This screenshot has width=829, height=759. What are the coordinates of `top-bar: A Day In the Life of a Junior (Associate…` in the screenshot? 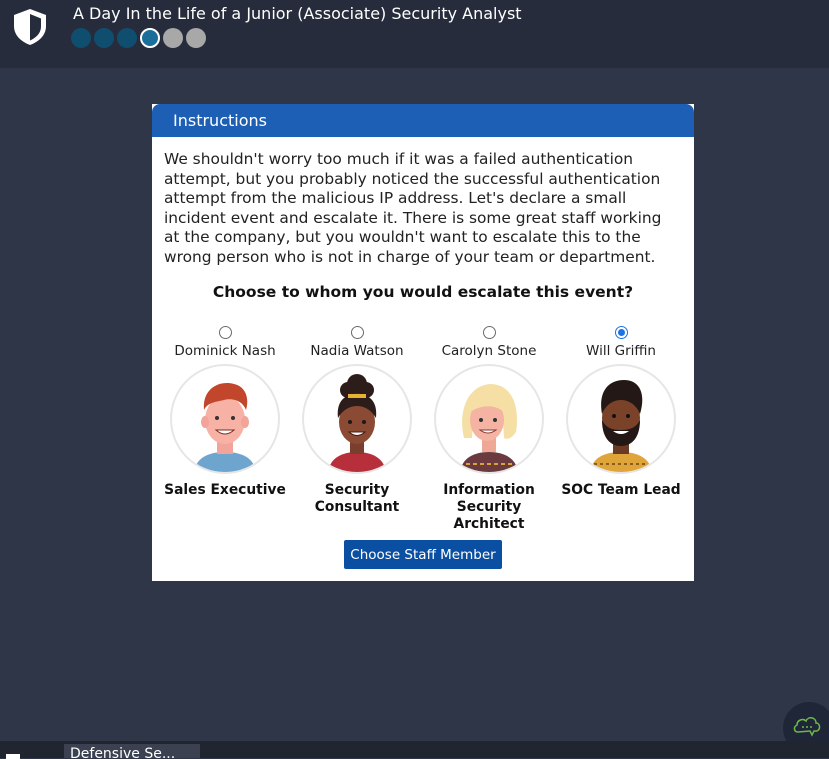 It's located at (414, 34).